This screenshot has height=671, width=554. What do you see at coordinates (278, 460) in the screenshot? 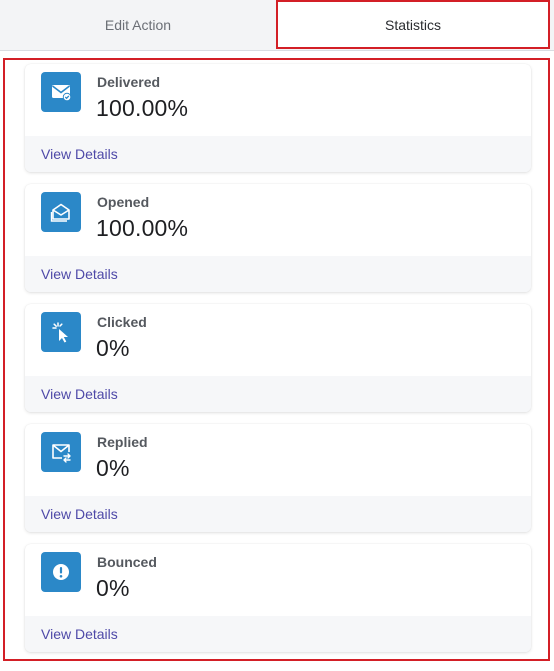
I see `stat-card-body: Replied 0%` at bounding box center [278, 460].